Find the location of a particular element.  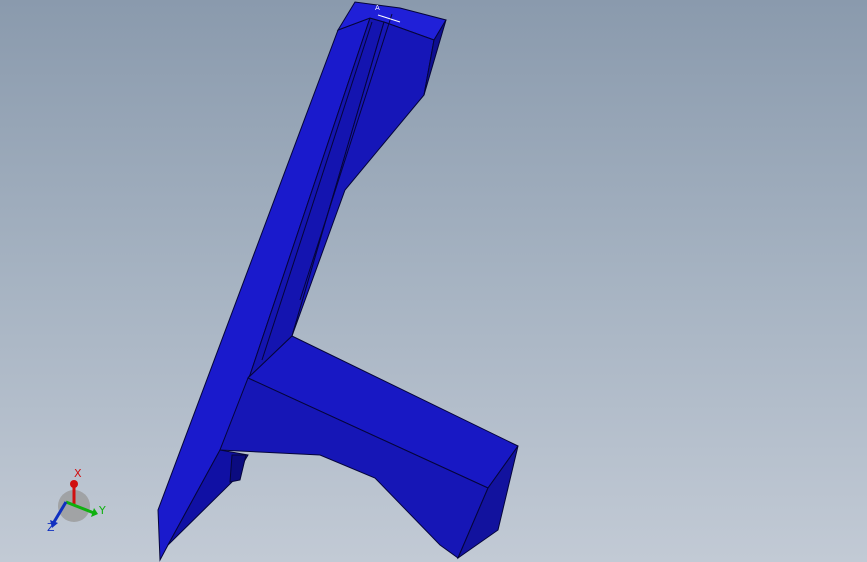

triad-x-label: X is located at coordinates (78, 473).